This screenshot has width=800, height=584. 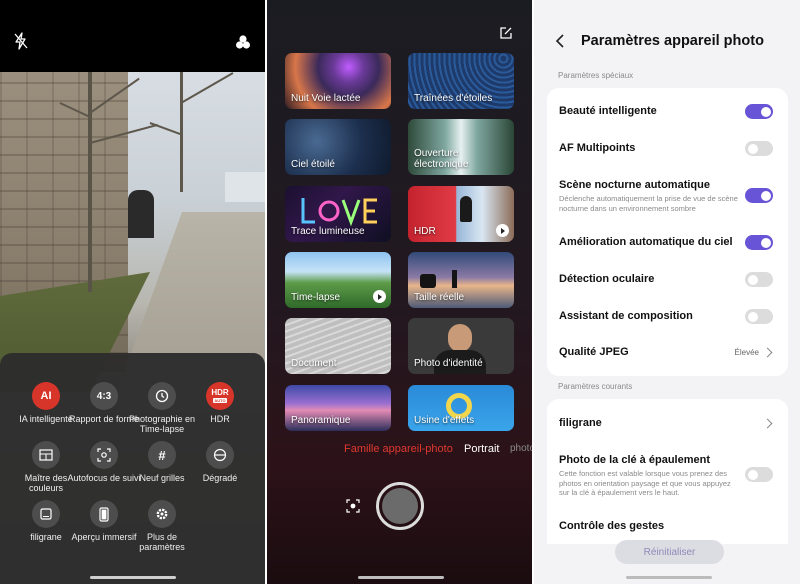 What do you see at coordinates (243, 42) in the screenshot?
I see `filter-effects-icon` at bounding box center [243, 42].